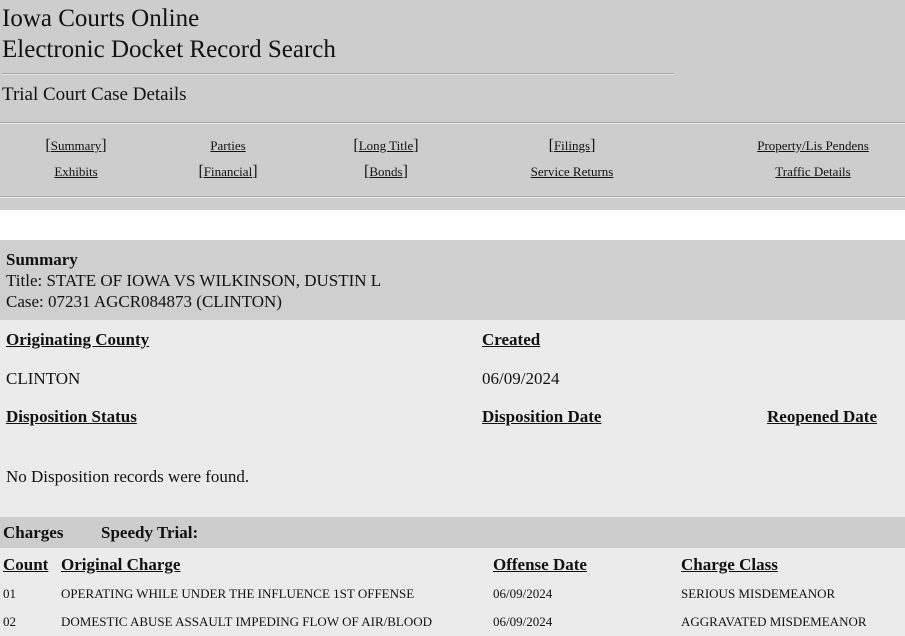  Describe the element at coordinates (822, 416) in the screenshot. I see `reopened-date-label: Reopened Date` at that location.